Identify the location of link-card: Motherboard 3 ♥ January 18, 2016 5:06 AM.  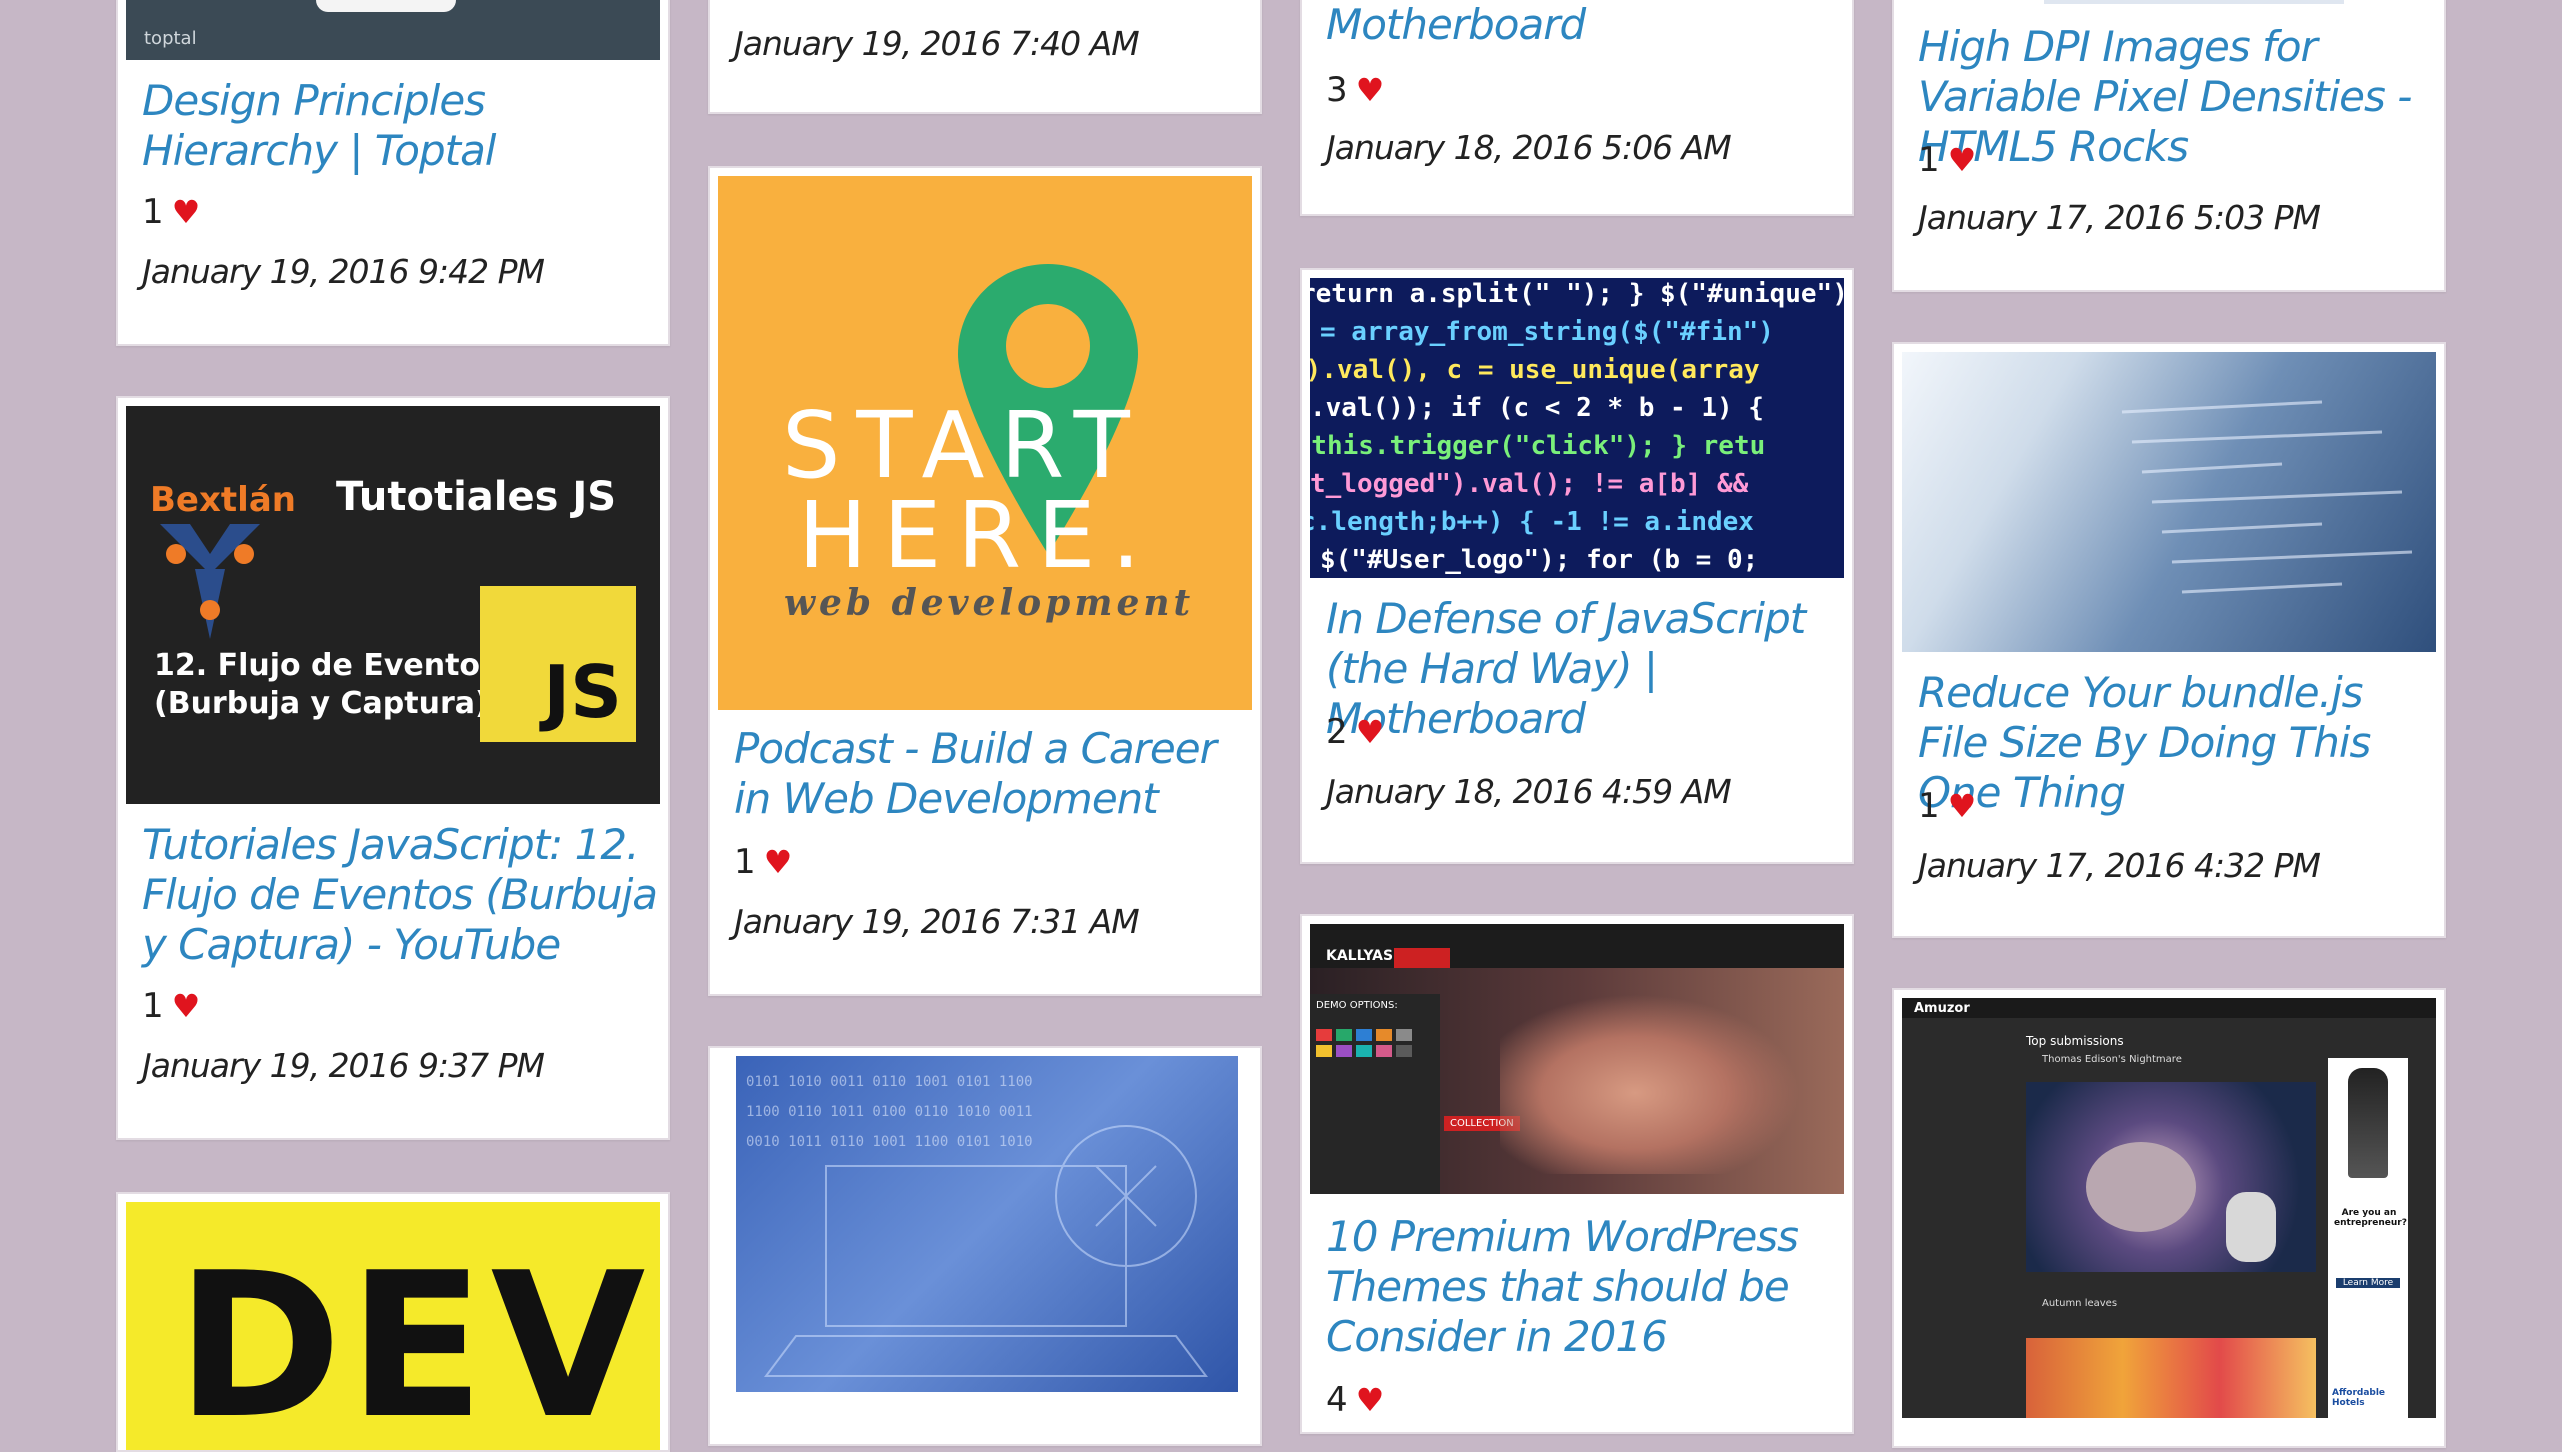
(1577, 108).